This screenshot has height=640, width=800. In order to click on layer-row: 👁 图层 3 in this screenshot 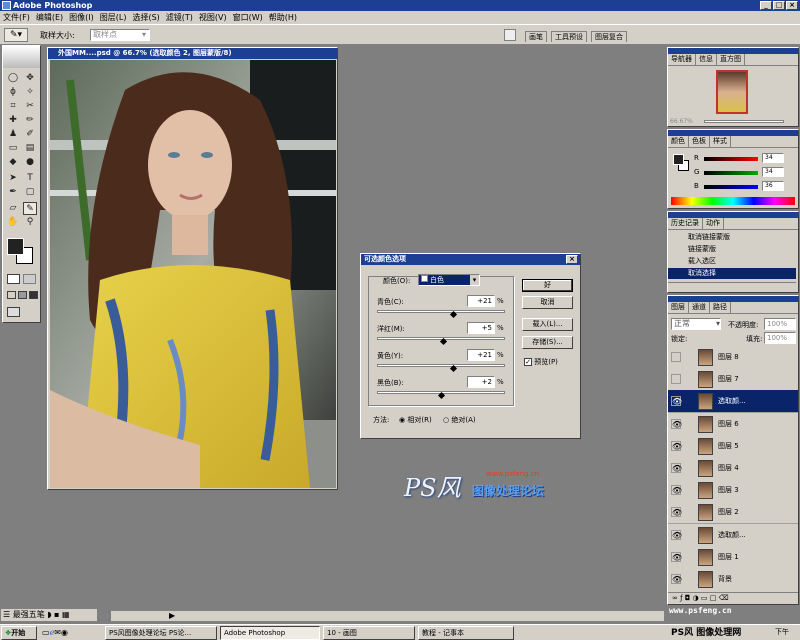, I will do `click(733, 491)`.